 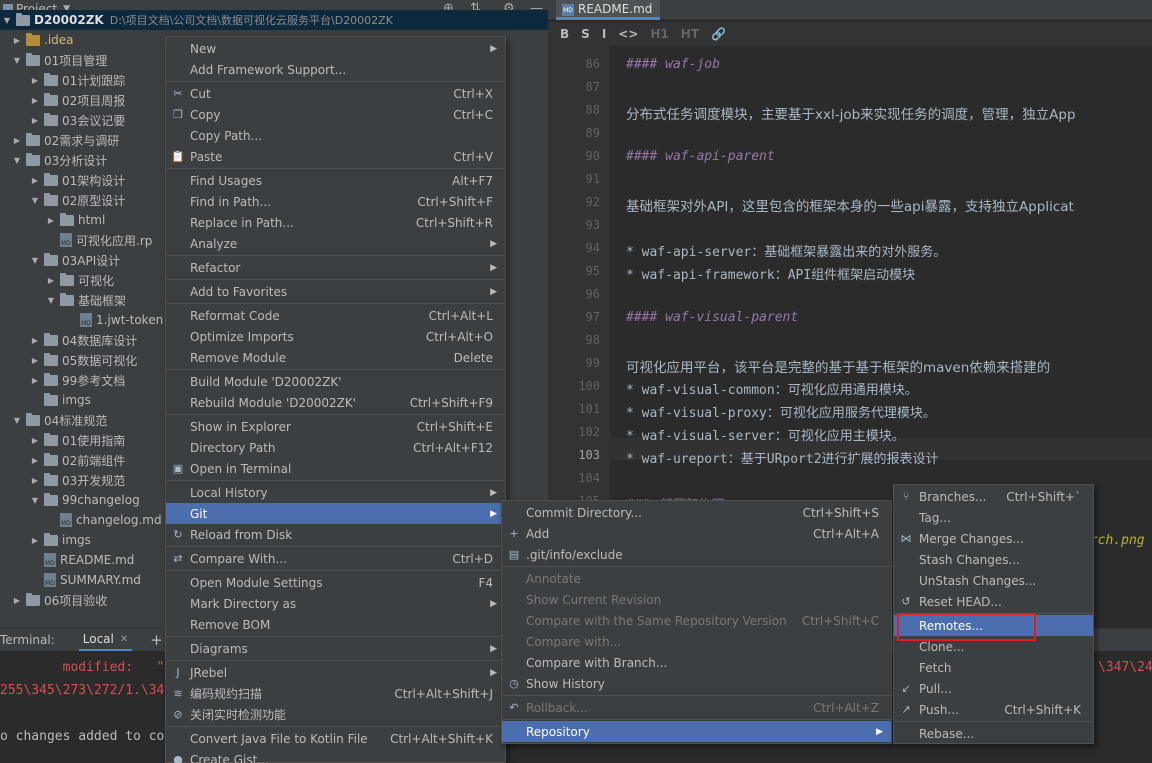 What do you see at coordinates (335, 603) in the screenshot?
I see `menu-item-mark-directory-as: Mark Directory as ▶` at bounding box center [335, 603].